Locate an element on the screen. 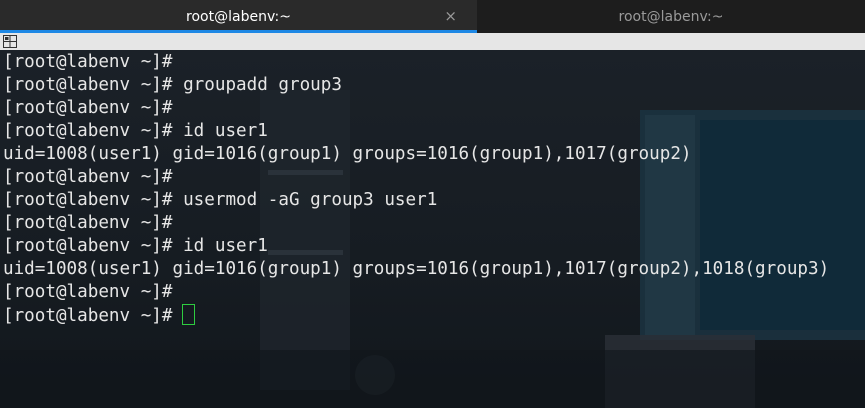 The image size is (865, 408). close-icon: × is located at coordinates (450, 16).